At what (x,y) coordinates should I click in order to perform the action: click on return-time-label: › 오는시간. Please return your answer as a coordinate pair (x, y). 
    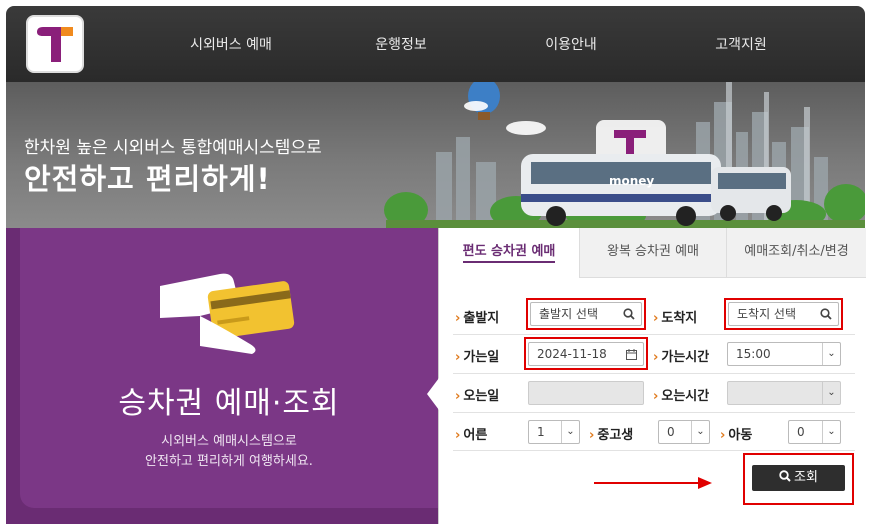
    Looking at the image, I should click on (681, 394).